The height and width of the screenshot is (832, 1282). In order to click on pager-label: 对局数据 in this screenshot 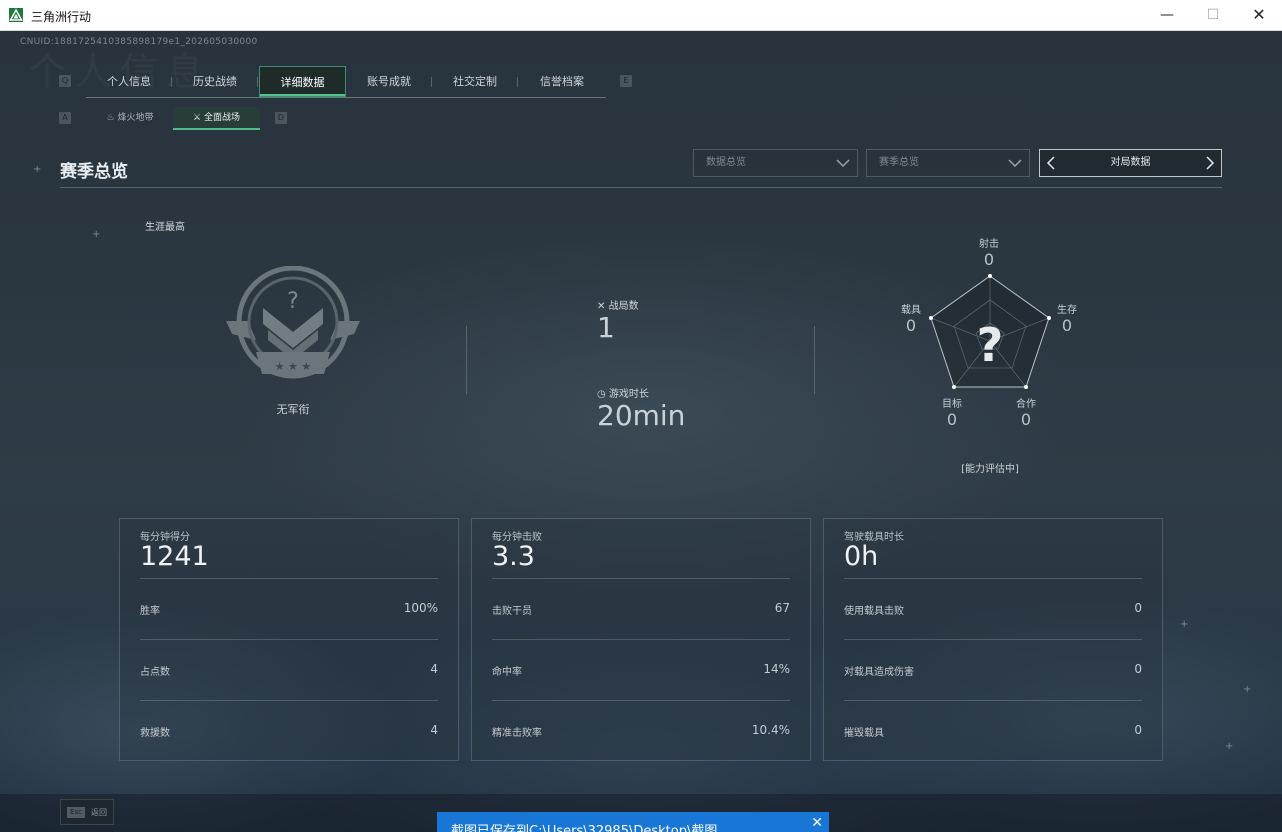, I will do `click(1130, 162)`.